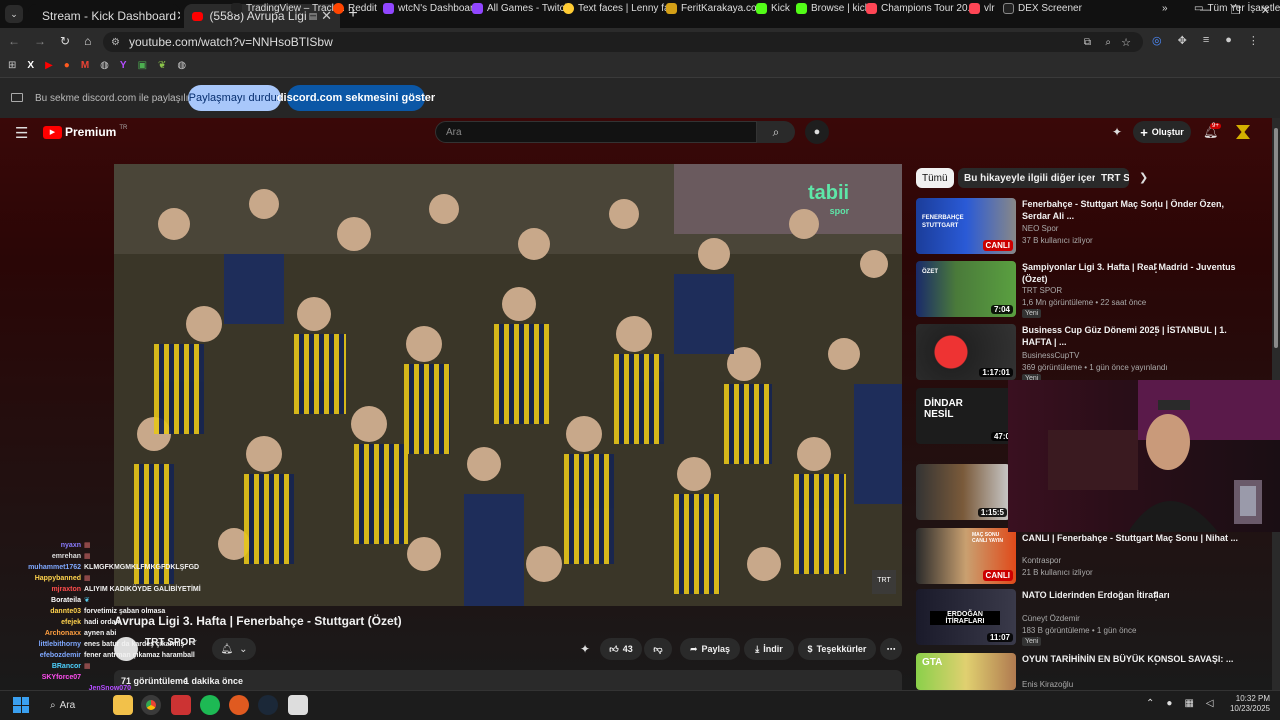 This screenshot has height=720, width=1280. I want to click on video-thumbnail: DİNDAR NESİL 47:0, so click(966, 416).